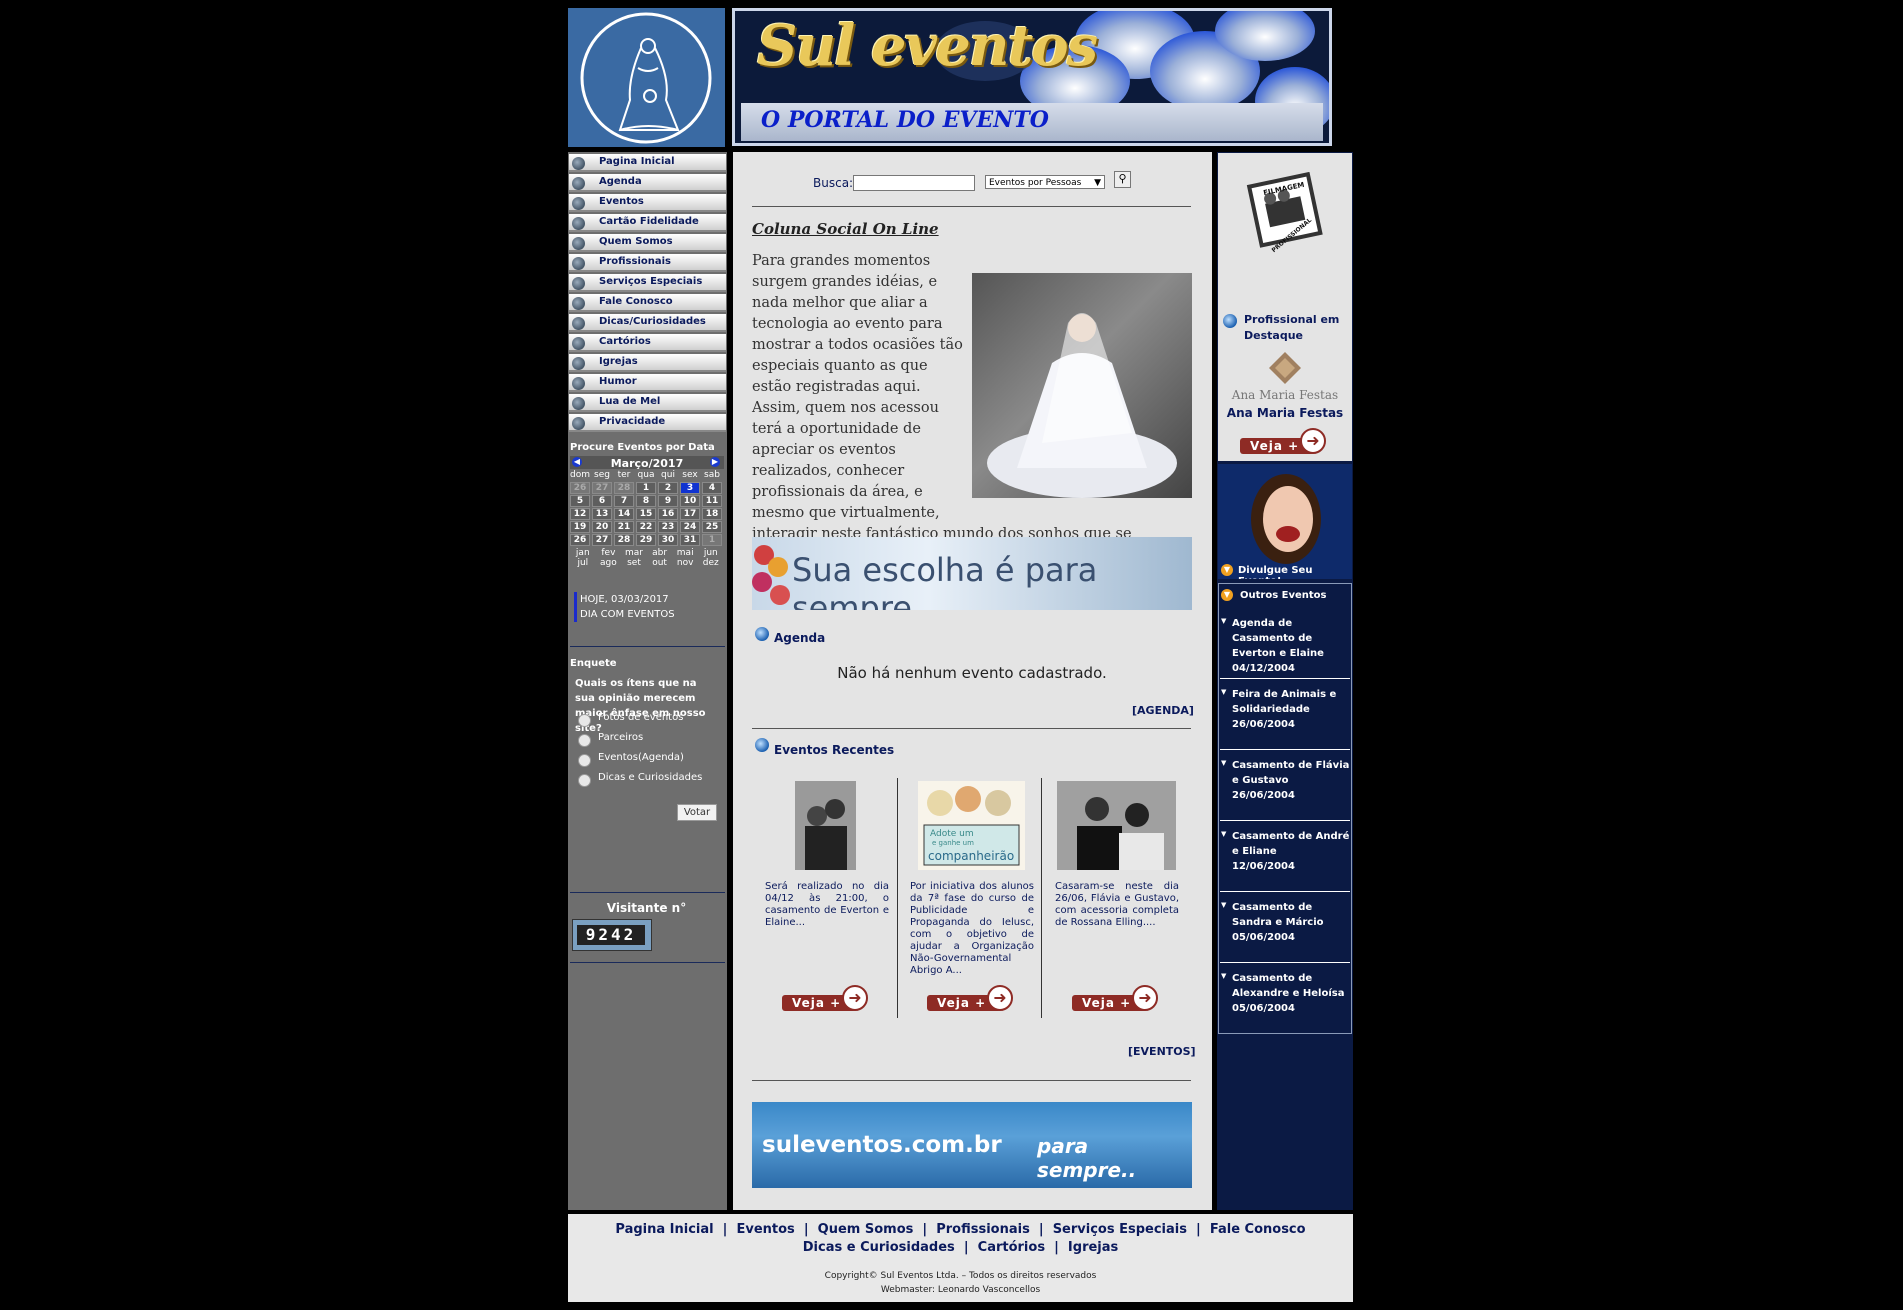 The image size is (1903, 1310). What do you see at coordinates (668, 488) in the screenshot?
I see `calendar-day: 2` at bounding box center [668, 488].